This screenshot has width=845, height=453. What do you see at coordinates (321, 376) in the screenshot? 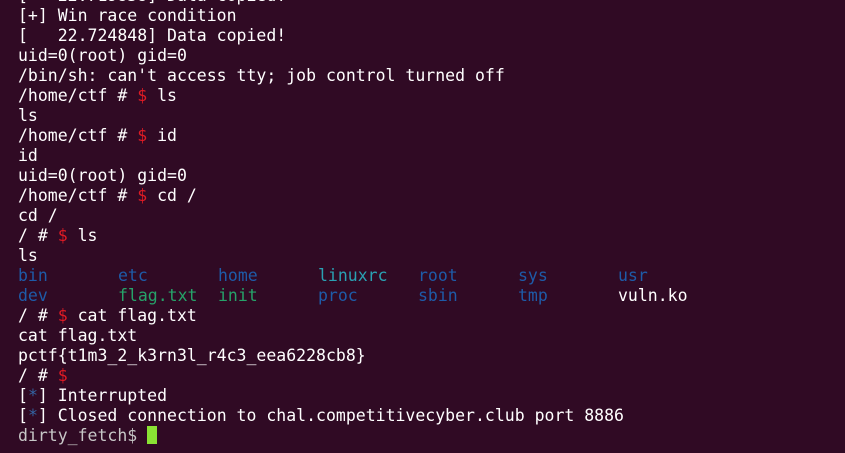
I see `prompt-line: / # $` at bounding box center [321, 376].